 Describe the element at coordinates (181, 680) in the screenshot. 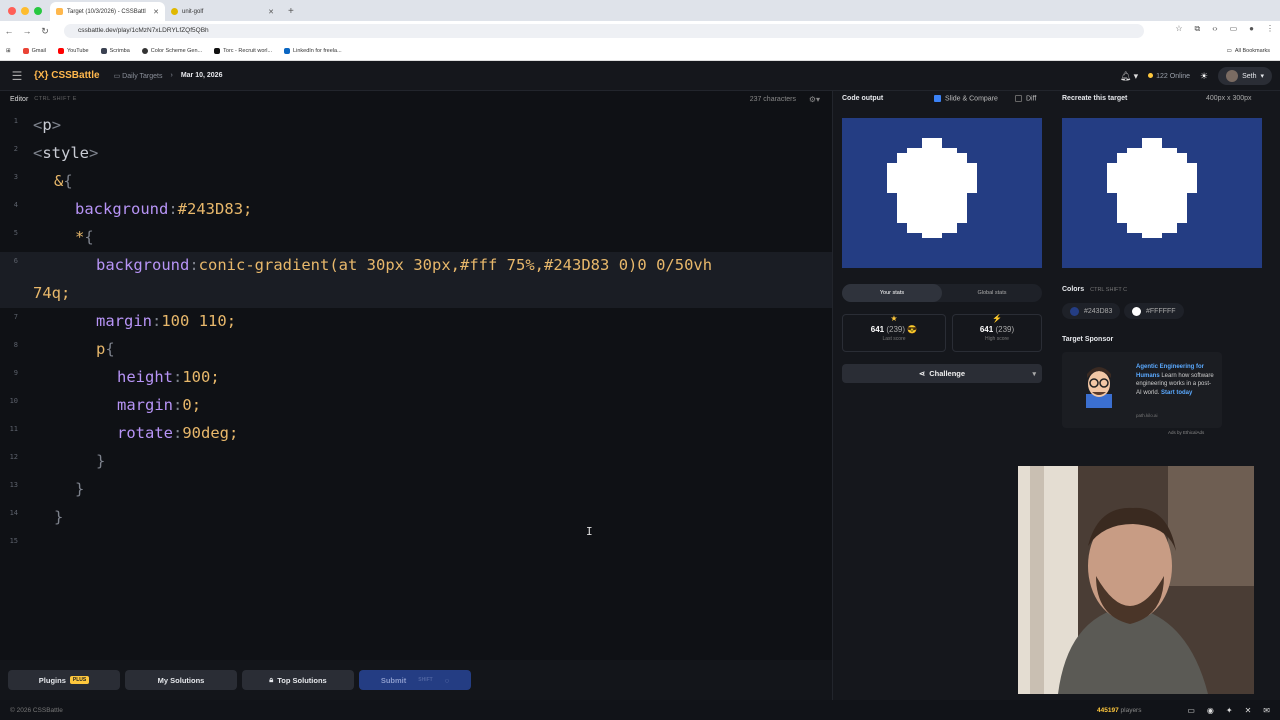

I see `my-solutions-button: My Solutions` at that location.